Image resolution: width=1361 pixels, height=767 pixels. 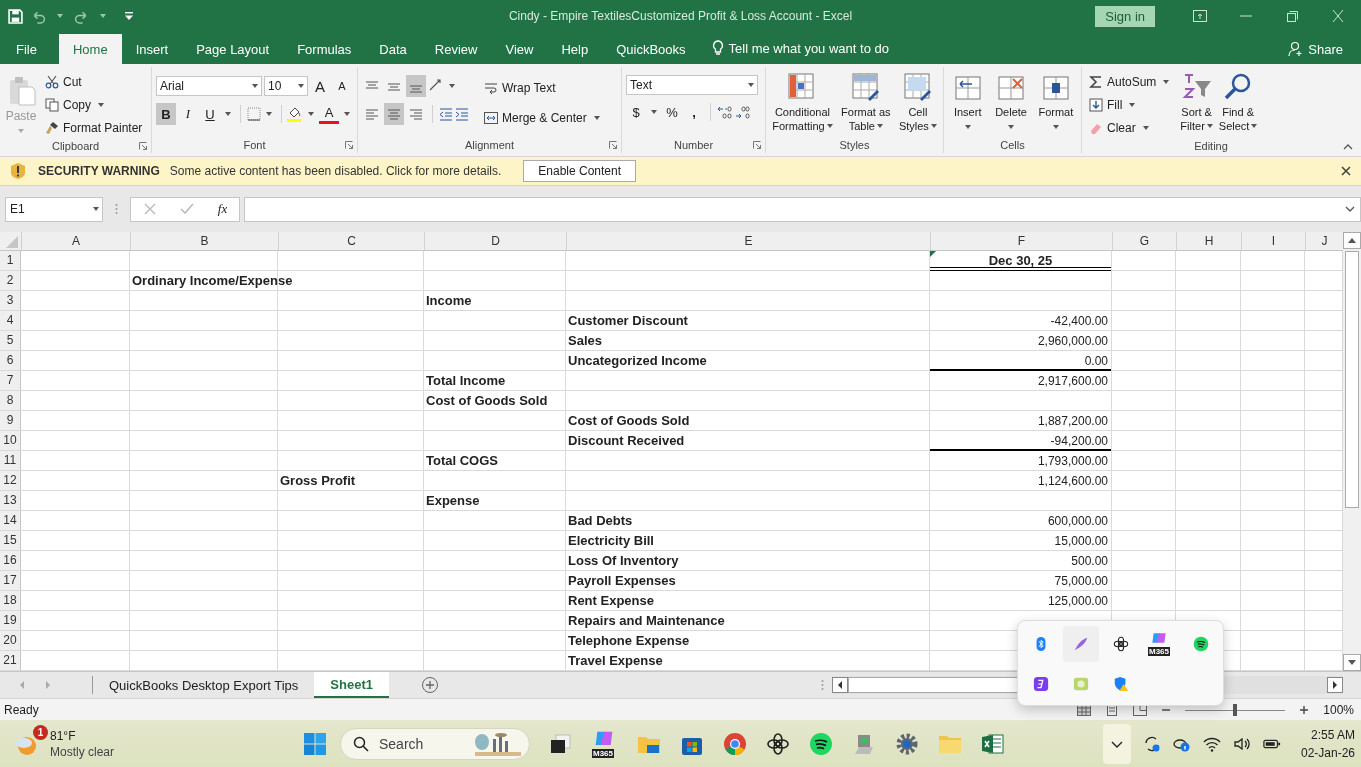 I want to click on clock-date: 02-Jan-26, so click(x=1327, y=752).